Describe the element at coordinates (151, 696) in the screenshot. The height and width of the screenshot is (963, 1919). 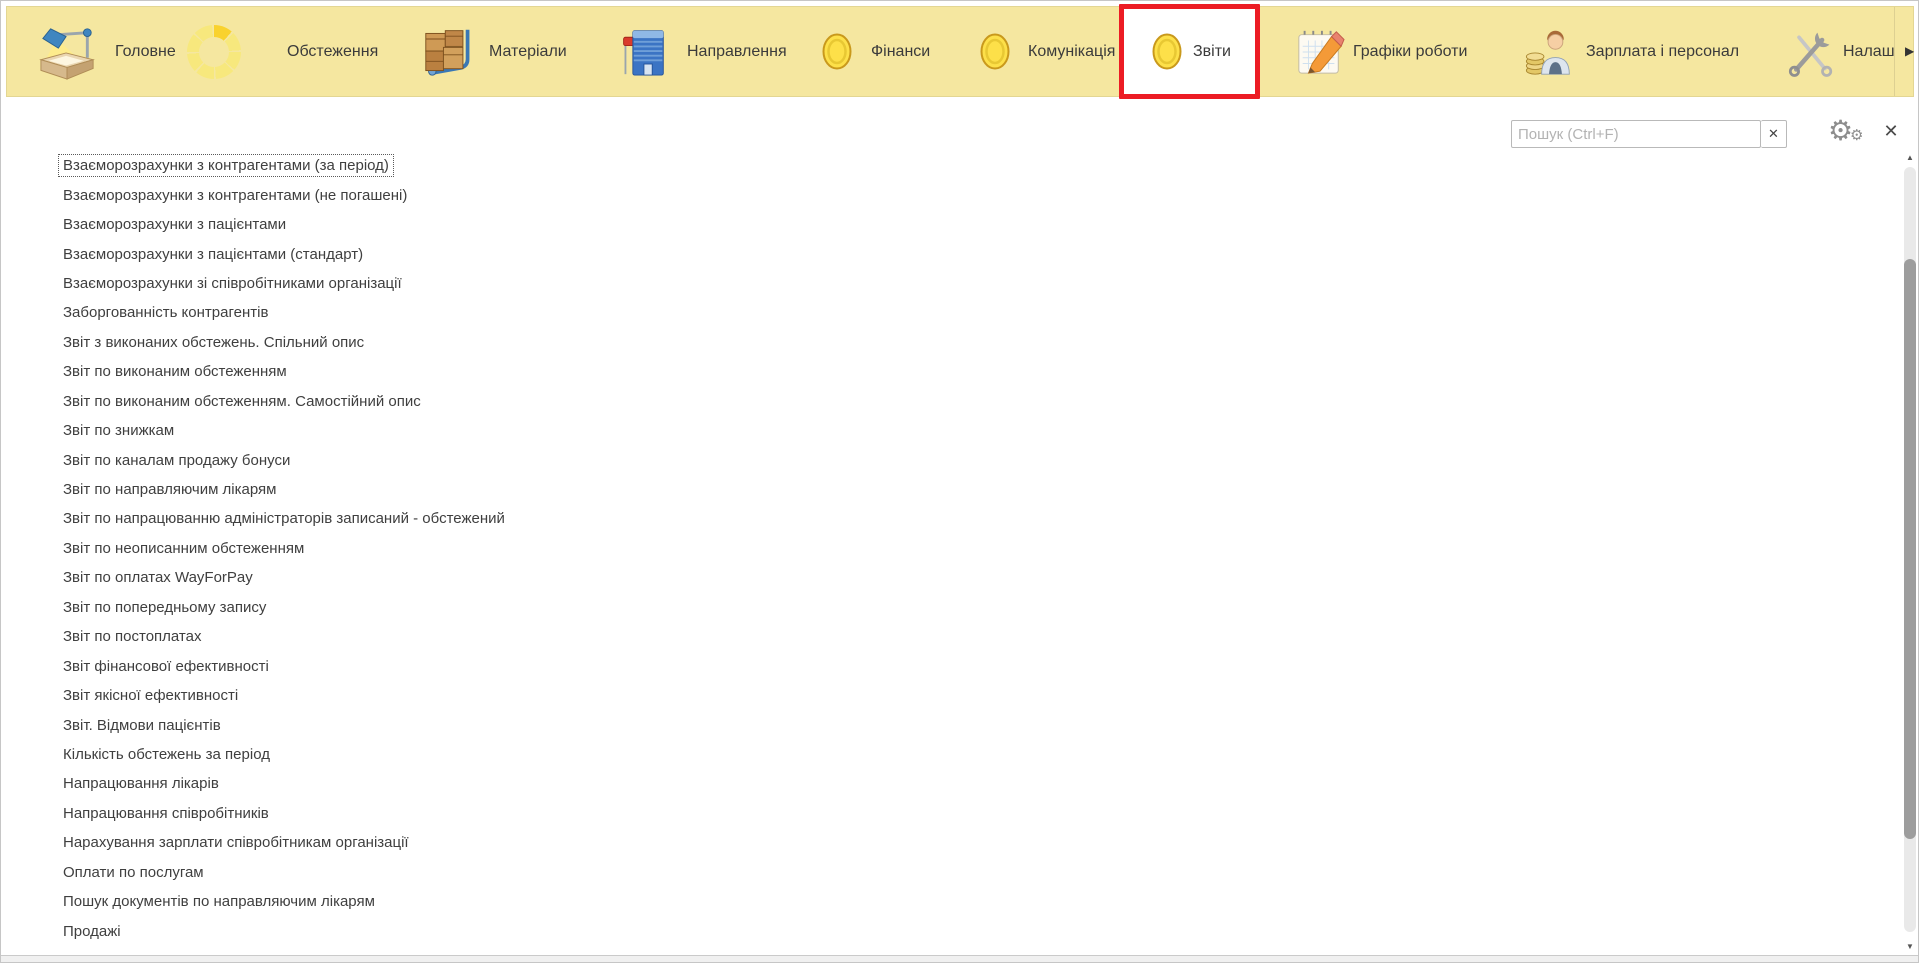
I see `report-link-label: Звіт якісної ефективності` at that location.